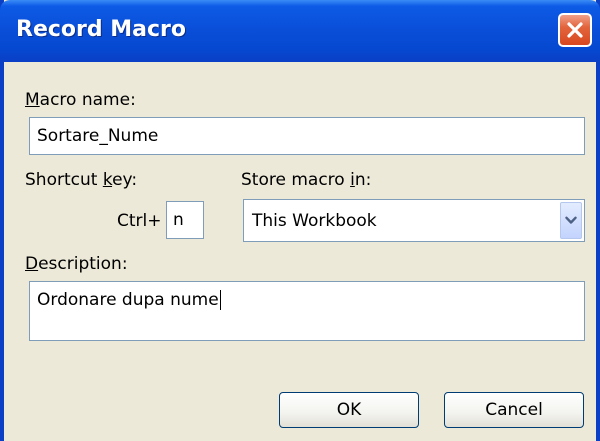 This screenshot has width=600, height=441. What do you see at coordinates (87, 100) in the screenshot?
I see `macro-name-label-text: acro name:` at bounding box center [87, 100].